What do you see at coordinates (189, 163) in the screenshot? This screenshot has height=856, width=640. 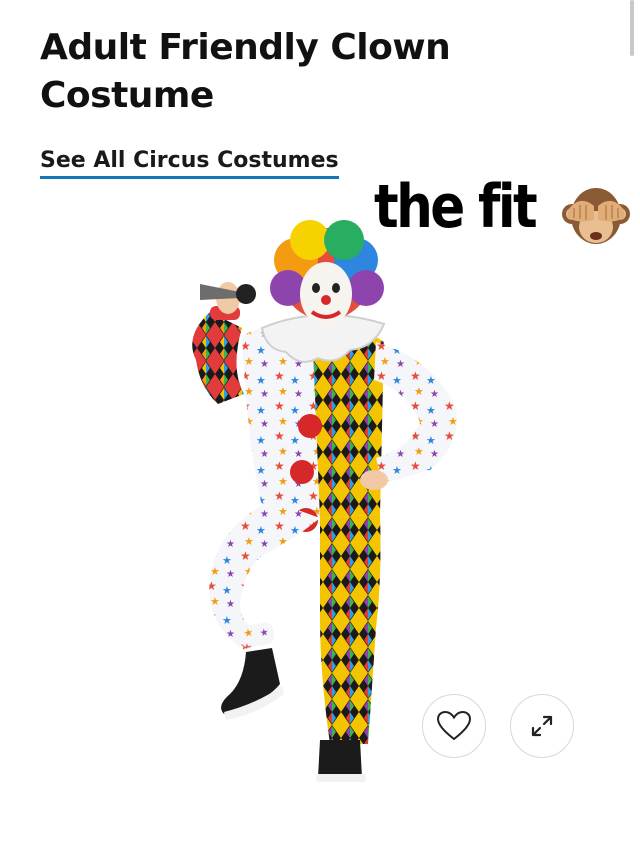 I see `see-all-circus-costumes-link: See All Circus Costumes` at bounding box center [189, 163].